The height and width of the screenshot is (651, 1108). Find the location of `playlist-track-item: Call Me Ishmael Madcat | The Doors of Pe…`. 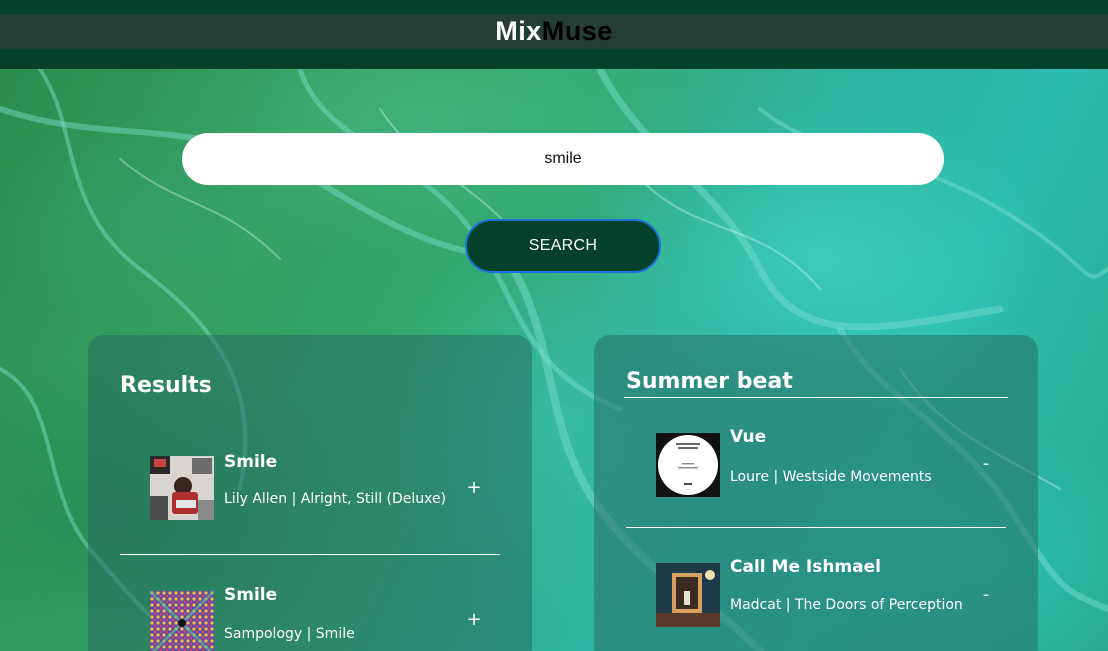

playlist-track-item: Call Me Ishmael Madcat | The Doors of Pe… is located at coordinates (816, 589).